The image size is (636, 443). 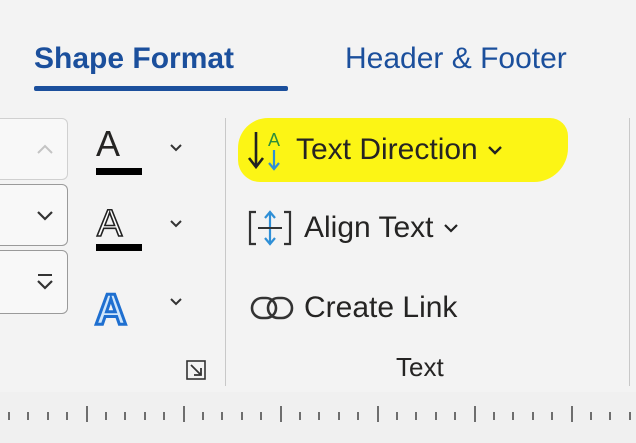 I want to click on text-direction-icon: A, so click(x=263, y=150).